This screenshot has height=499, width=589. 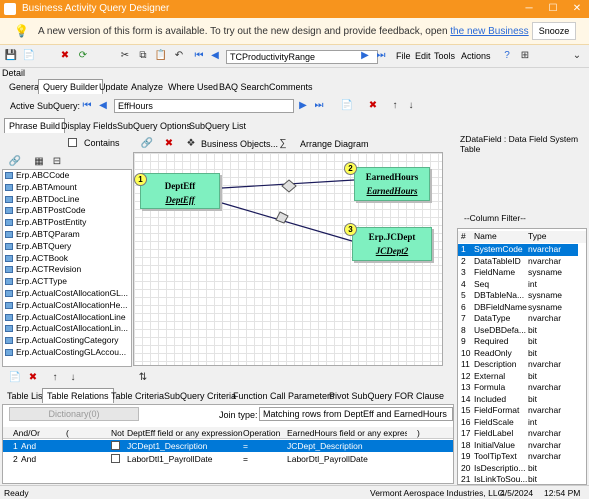 I want to click on menu-edit: Edit, so click(x=423, y=56).